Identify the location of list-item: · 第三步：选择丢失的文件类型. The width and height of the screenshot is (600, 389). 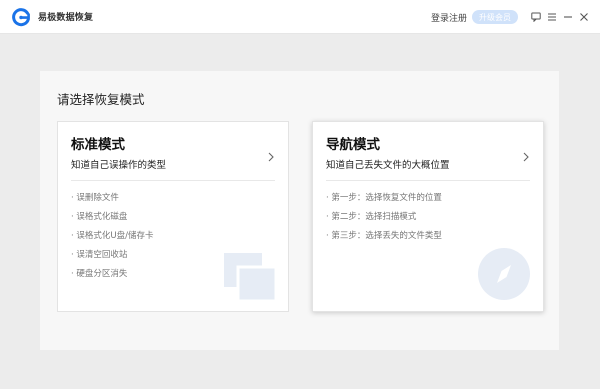
(384, 236).